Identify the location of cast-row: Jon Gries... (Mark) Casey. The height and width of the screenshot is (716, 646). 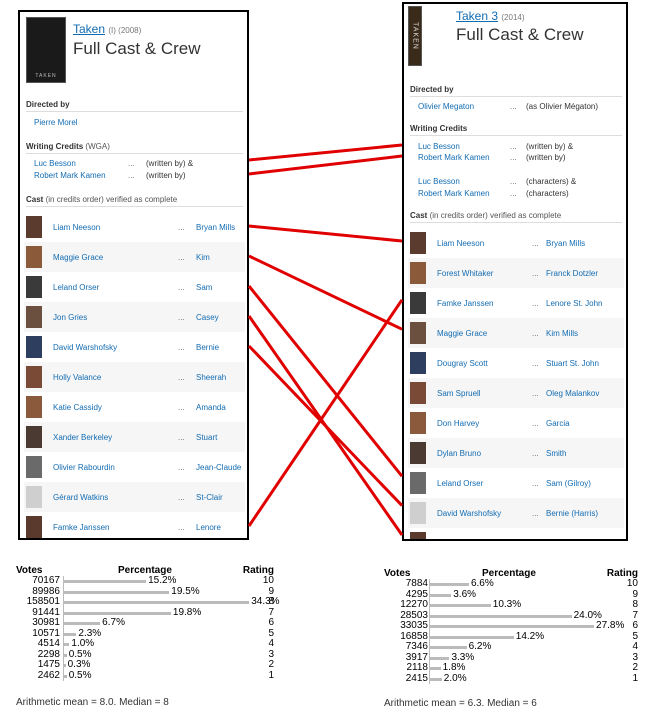
(516, 534).